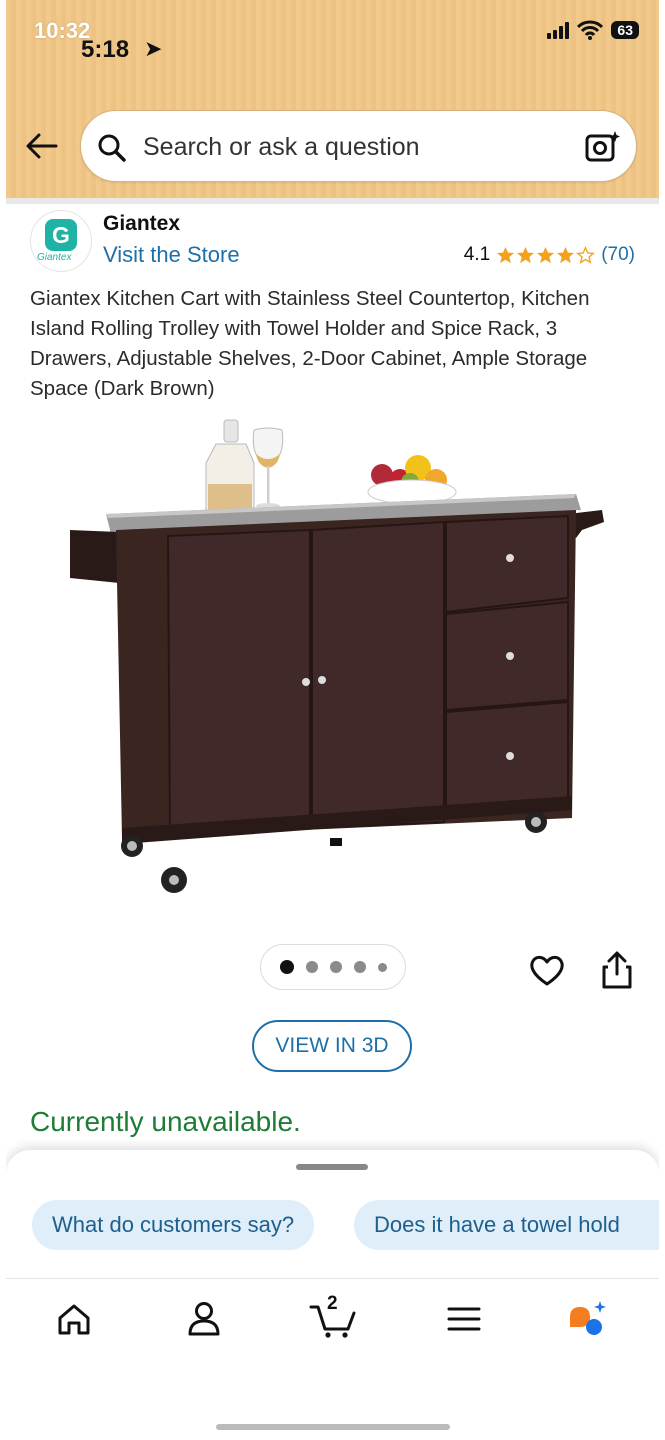 The height and width of the screenshot is (1440, 665). What do you see at coordinates (332, 1046) in the screenshot?
I see `view-in-3d-button: VIEW IN 3D` at bounding box center [332, 1046].